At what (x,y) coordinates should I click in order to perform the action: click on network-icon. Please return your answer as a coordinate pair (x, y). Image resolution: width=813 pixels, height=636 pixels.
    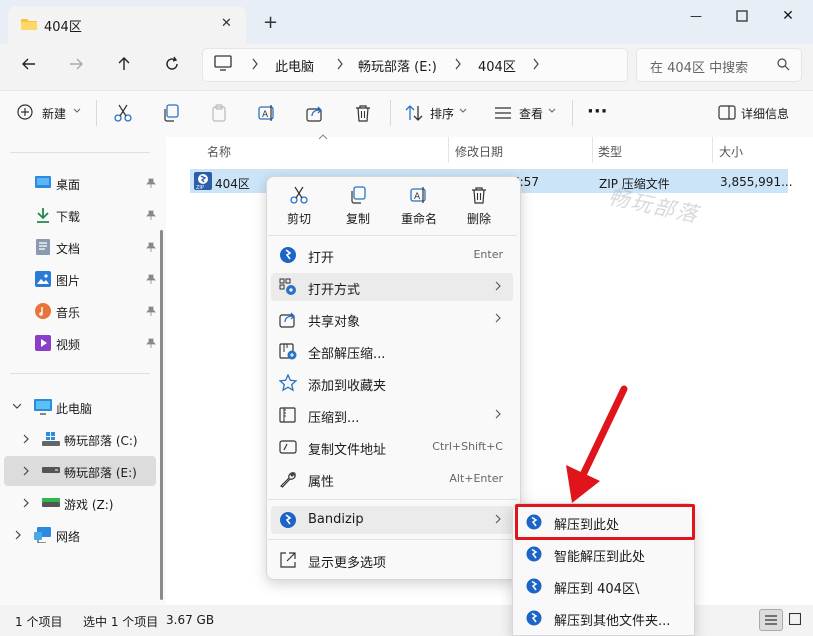
    Looking at the image, I should click on (42, 535).